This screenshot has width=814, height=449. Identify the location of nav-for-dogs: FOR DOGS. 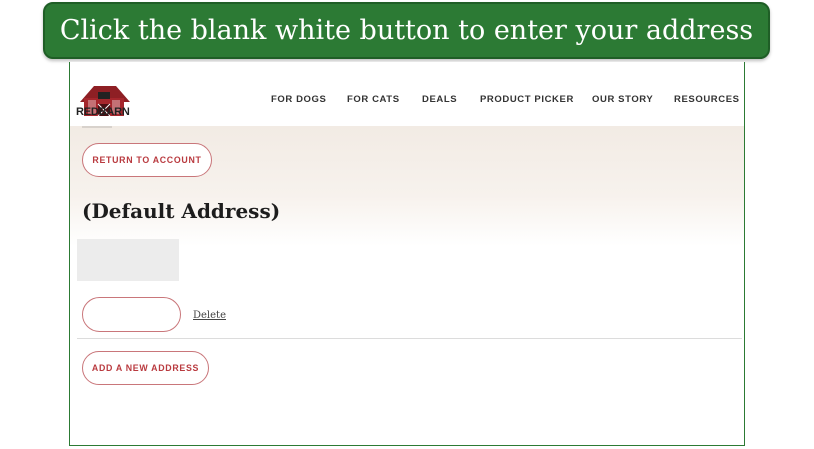
(298, 99).